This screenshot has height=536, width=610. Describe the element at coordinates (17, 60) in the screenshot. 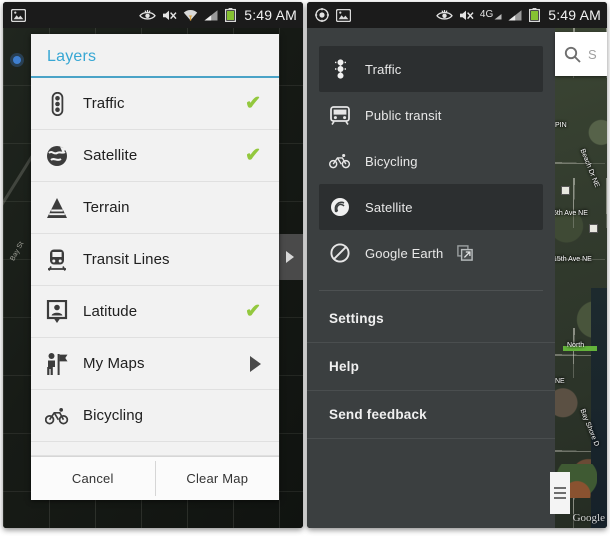

I see `map-location-dot` at that location.